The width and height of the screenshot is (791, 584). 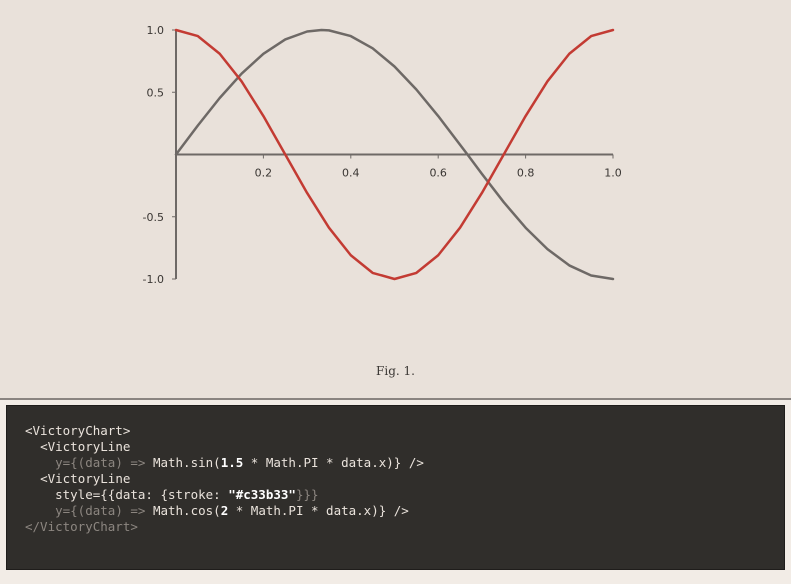 I want to click on code-token: </VictoryChart>, so click(x=81, y=526).